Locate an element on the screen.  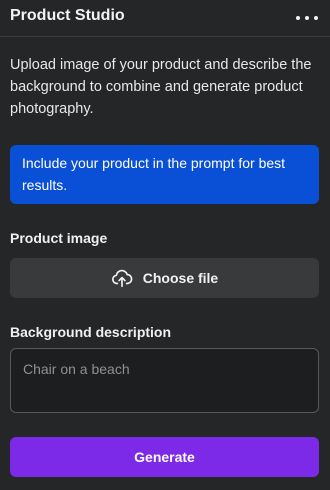
choose-file-button: Choose file is located at coordinates (164, 278).